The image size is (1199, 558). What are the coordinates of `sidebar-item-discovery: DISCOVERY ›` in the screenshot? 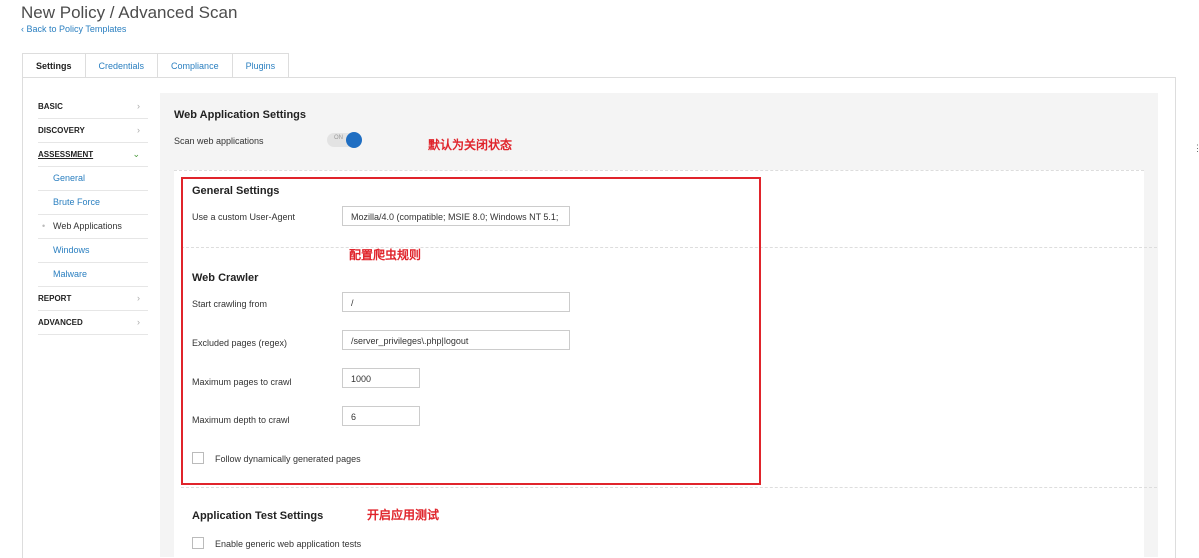 It's located at (93, 131).